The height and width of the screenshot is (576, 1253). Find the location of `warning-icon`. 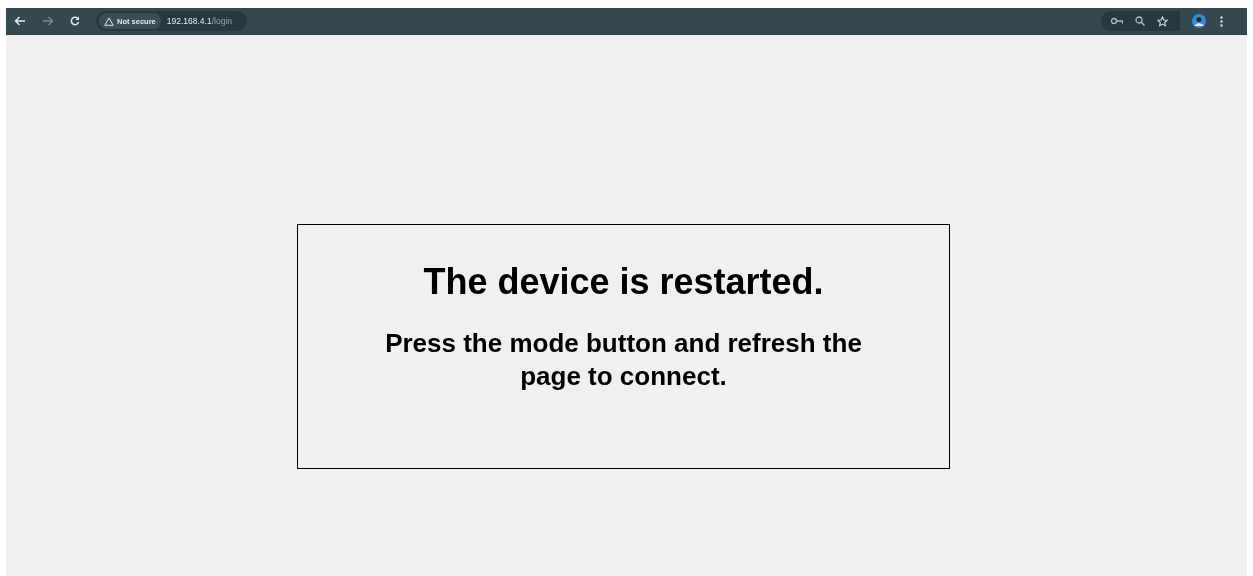

warning-icon is located at coordinates (109, 21).